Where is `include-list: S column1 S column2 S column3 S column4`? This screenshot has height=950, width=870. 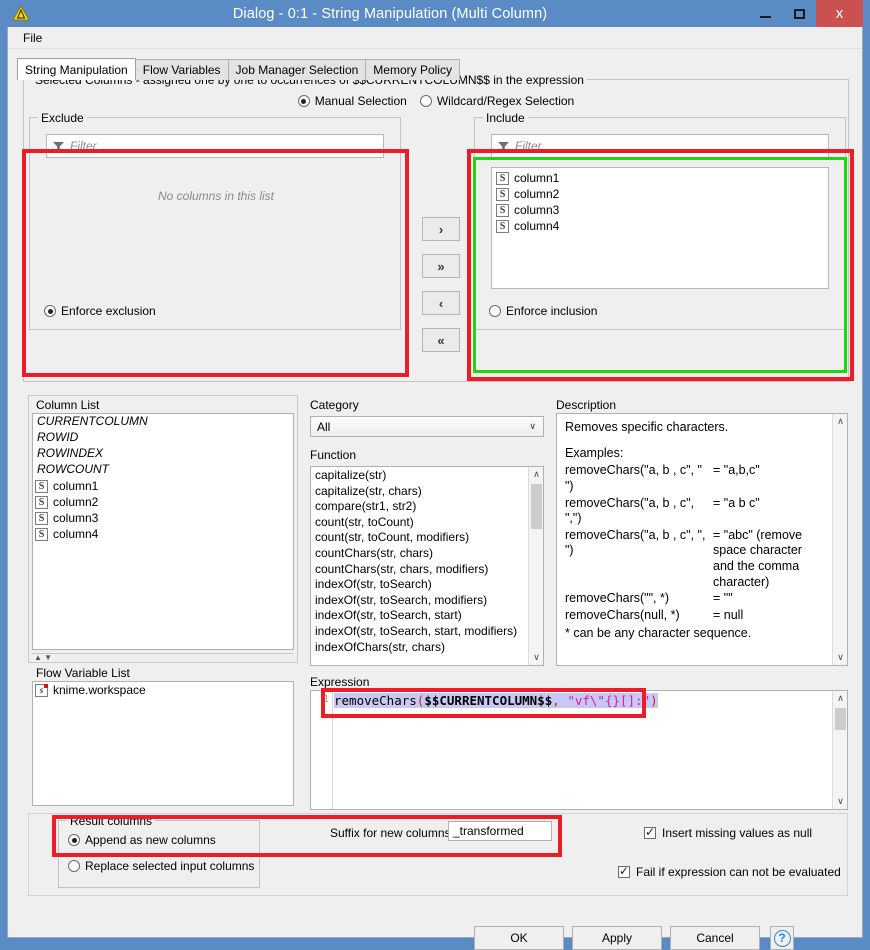
include-list: S column1 S column2 S column3 S column4 is located at coordinates (660, 228).